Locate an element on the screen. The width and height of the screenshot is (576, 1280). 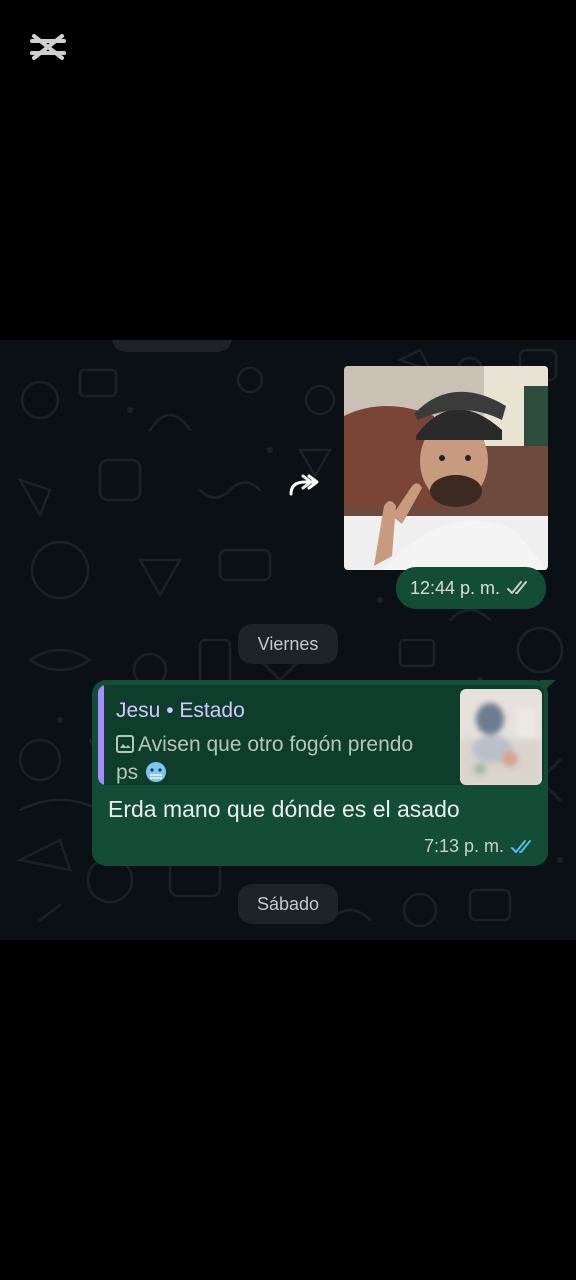
quote-thumbnail is located at coordinates (501, 737).